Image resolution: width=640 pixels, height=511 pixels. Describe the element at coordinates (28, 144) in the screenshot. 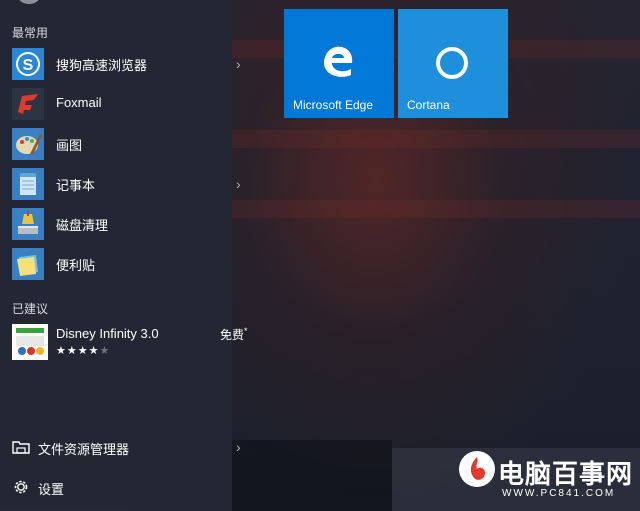

I see `paint-icon` at that location.